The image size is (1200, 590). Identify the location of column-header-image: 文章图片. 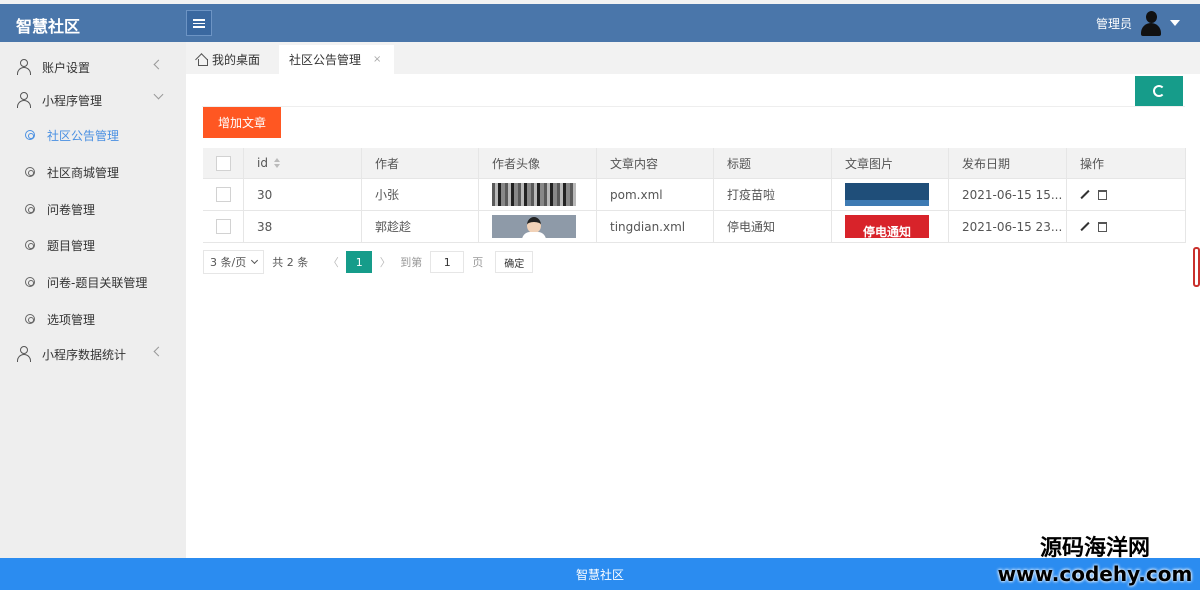
(890, 163).